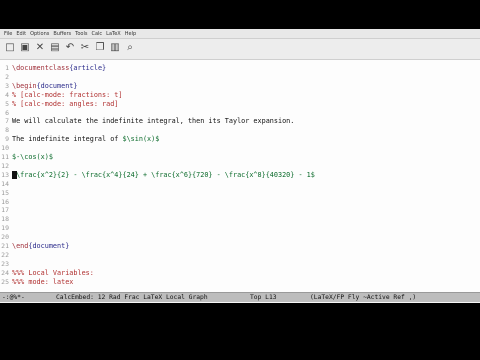 This screenshot has height=360, width=480. What do you see at coordinates (5, 219) in the screenshot?
I see `line-number: 18` at bounding box center [5, 219].